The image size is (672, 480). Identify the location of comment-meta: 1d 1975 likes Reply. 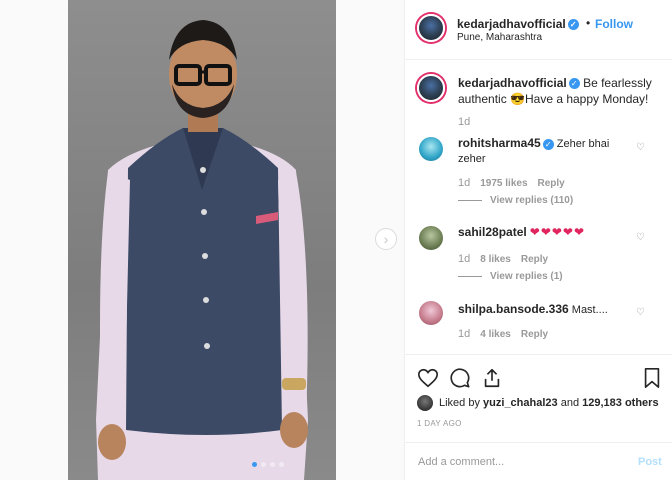
(511, 183).